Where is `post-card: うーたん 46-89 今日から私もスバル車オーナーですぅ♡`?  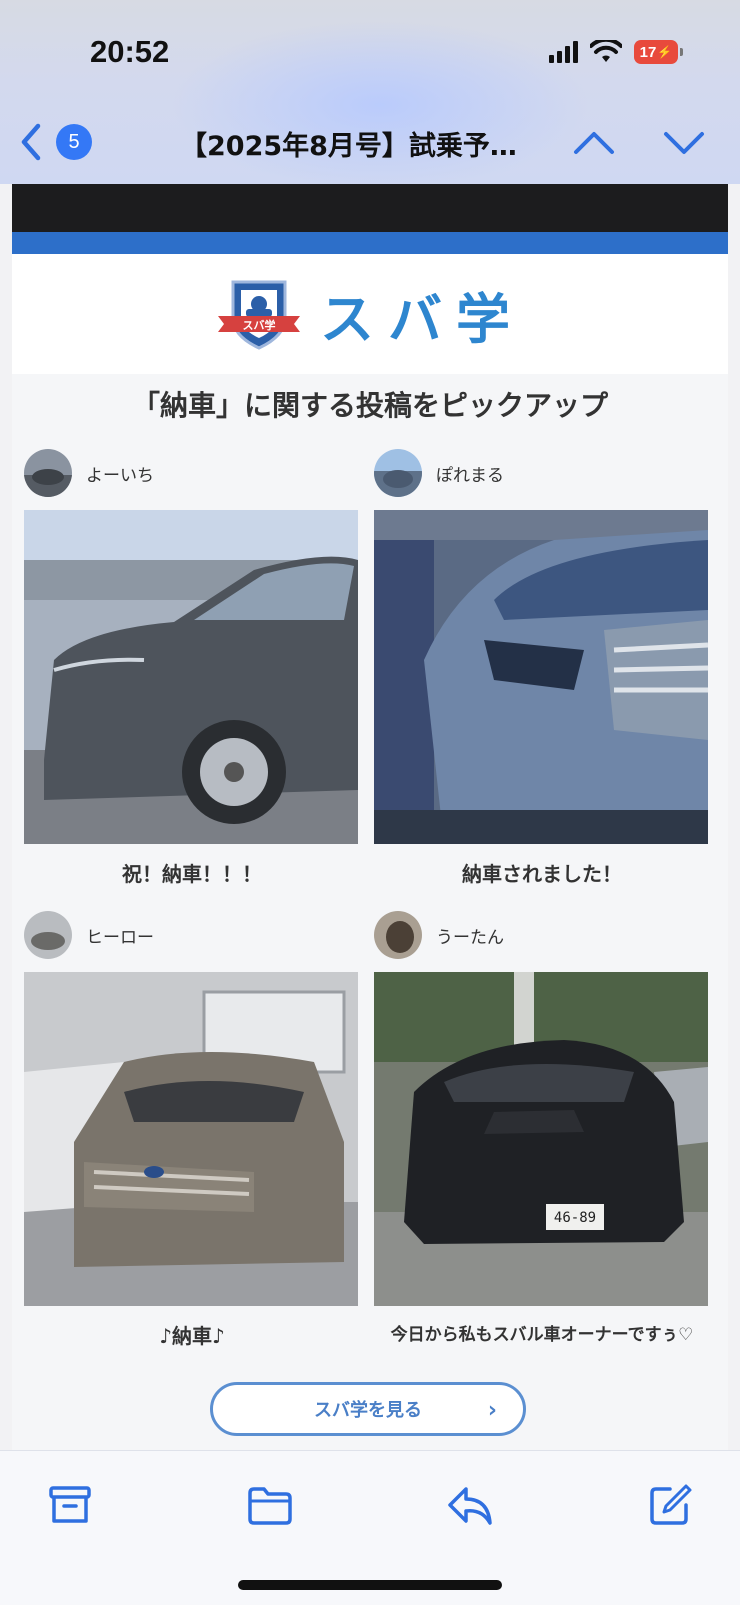 post-card: うーたん 46-89 今日から私もスバル車オーナーですぅ♡ is located at coordinates (542, 1127).